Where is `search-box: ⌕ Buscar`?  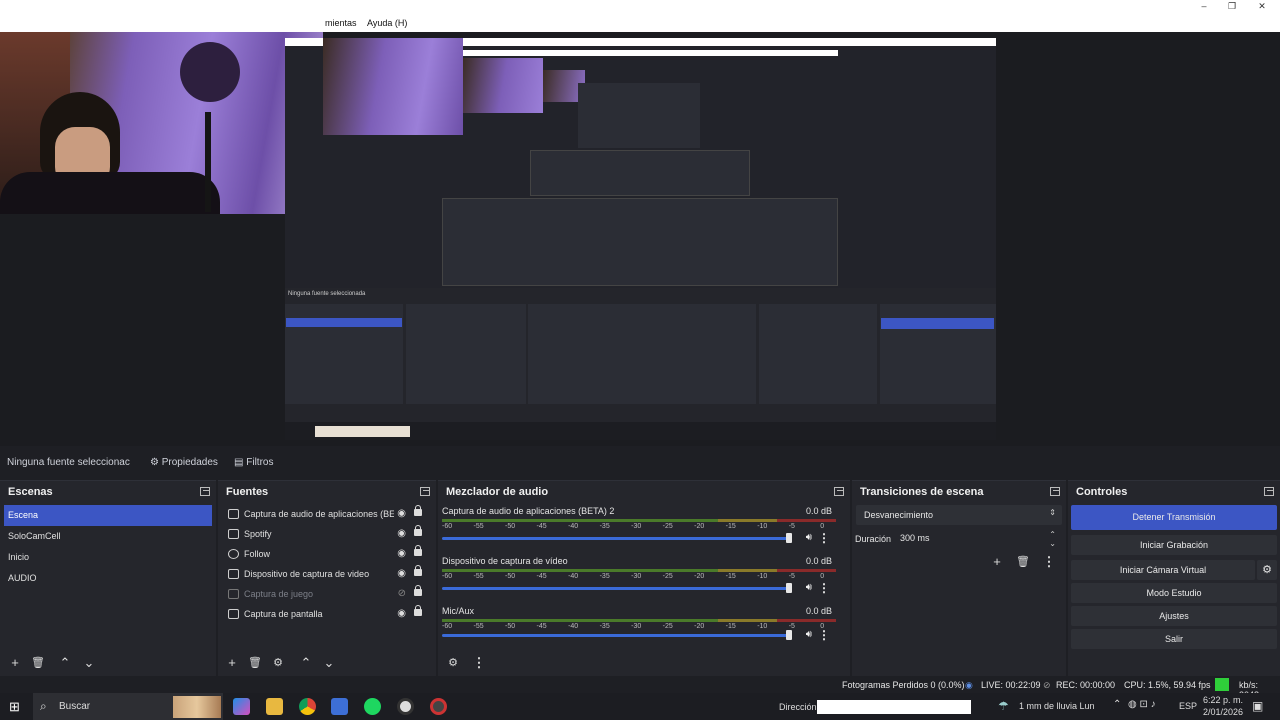
search-box: ⌕ Buscar is located at coordinates (128, 706).